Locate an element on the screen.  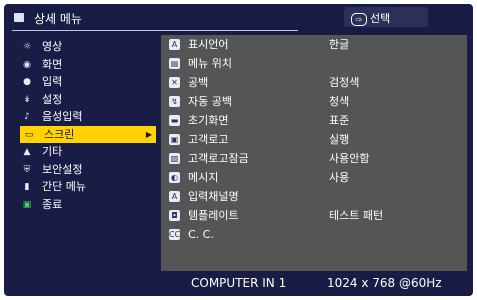
submenu-item-my-screen: ▣ 고객로고 실행 is located at coordinates (314, 139).